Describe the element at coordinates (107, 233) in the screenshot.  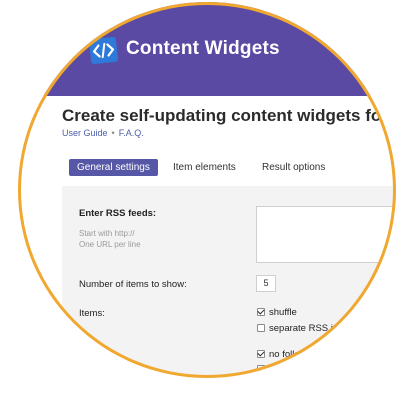
I see `rss-feeds-hint-protocol: Start with http://` at that location.